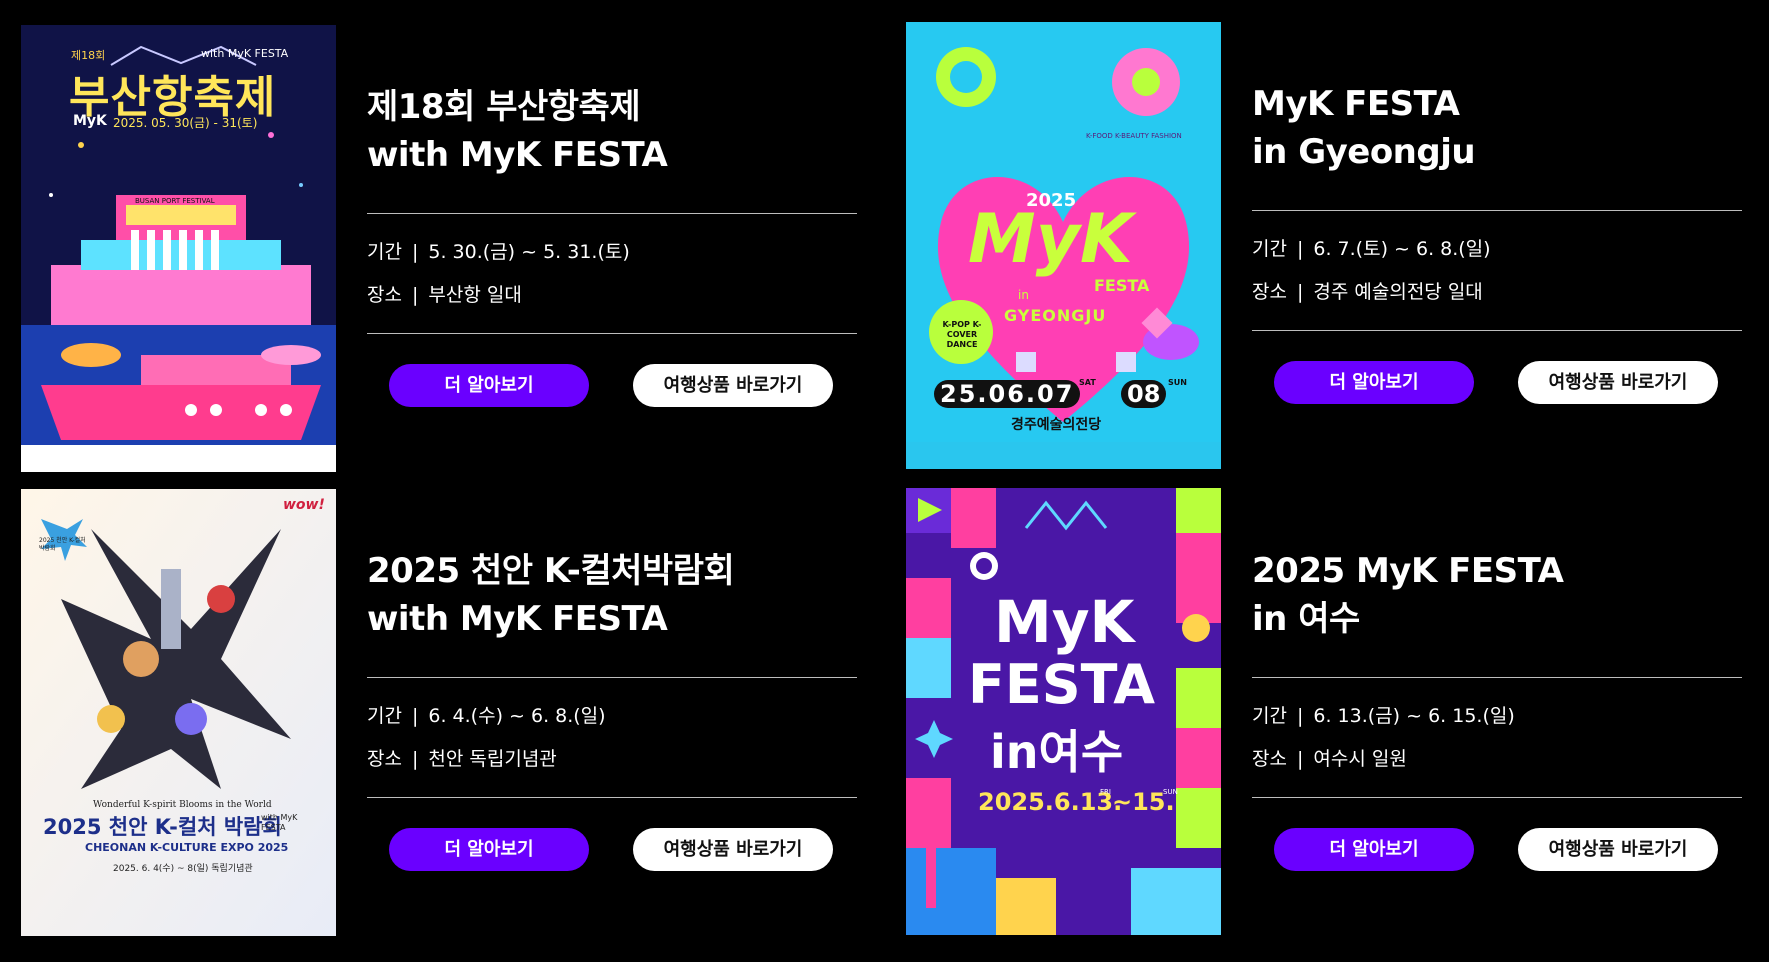  I want to click on poster-busan-brand: MyK, so click(90, 121).